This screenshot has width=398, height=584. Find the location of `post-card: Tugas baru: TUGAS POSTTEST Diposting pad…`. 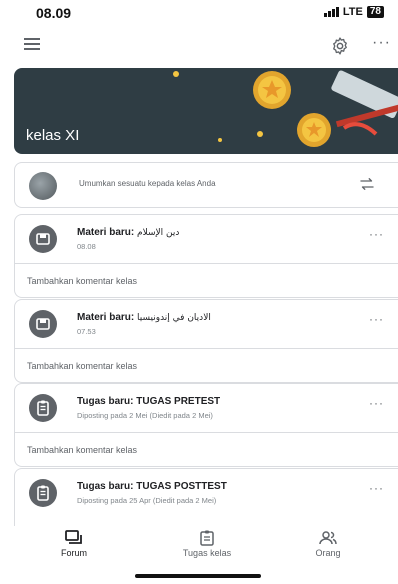

post-card: Tugas baru: TUGAS POSTTEST Diposting pad… is located at coordinates (206, 497).